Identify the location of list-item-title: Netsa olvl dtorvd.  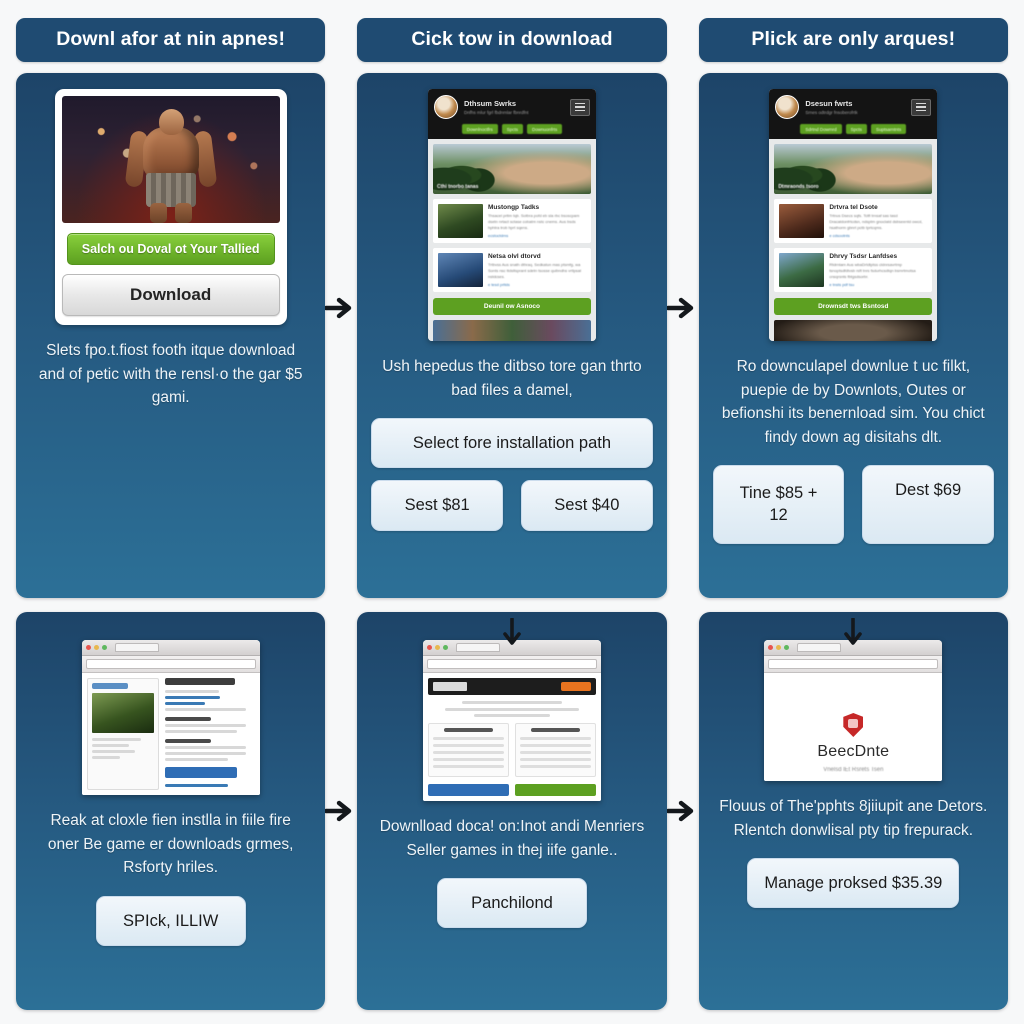
(514, 256).